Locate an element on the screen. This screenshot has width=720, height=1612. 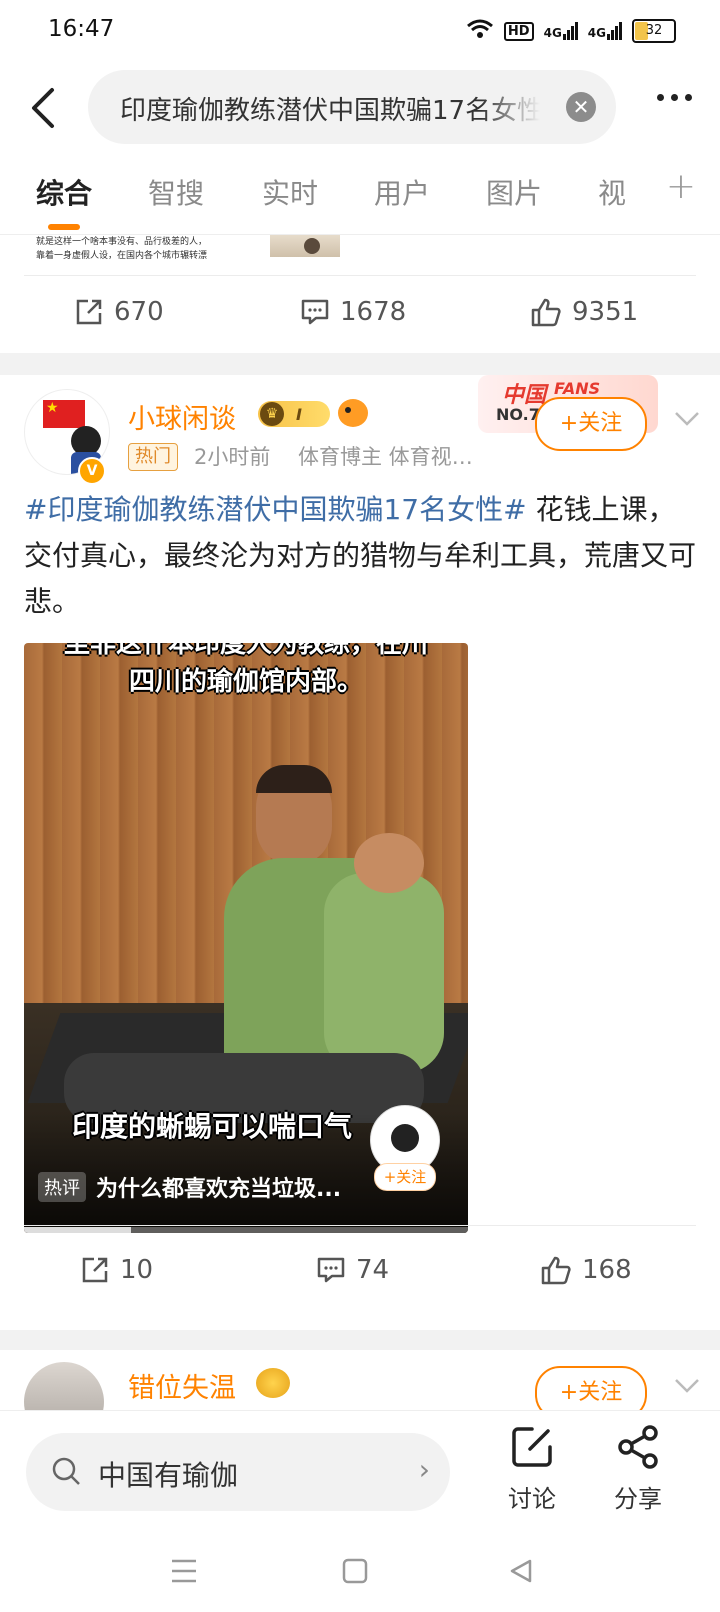
bottom-bar: 中国有瑜伽 › 讨论 分享 is located at coordinates (360, 1470).